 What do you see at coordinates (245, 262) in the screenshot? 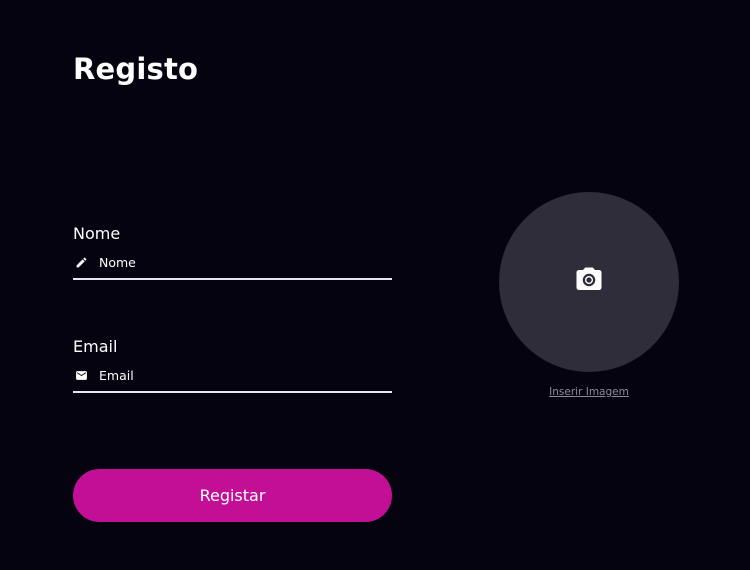
I see `name-input` at bounding box center [245, 262].